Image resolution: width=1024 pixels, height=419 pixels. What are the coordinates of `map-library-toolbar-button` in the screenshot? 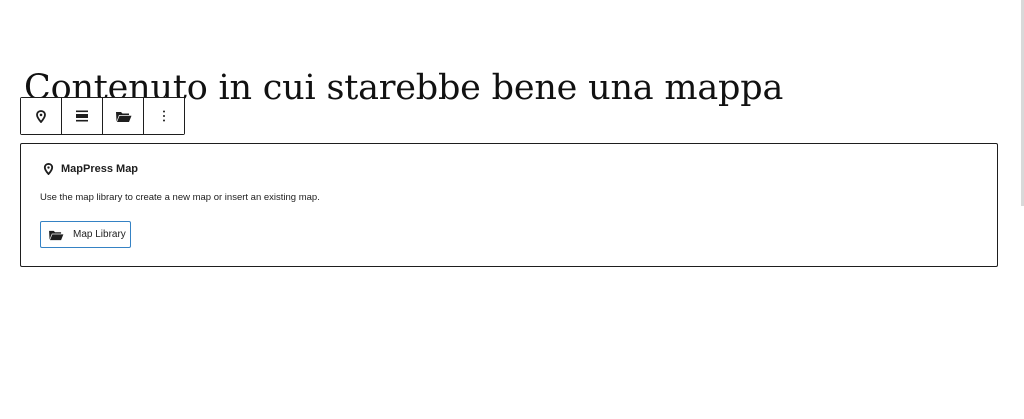 It's located at (123, 116).